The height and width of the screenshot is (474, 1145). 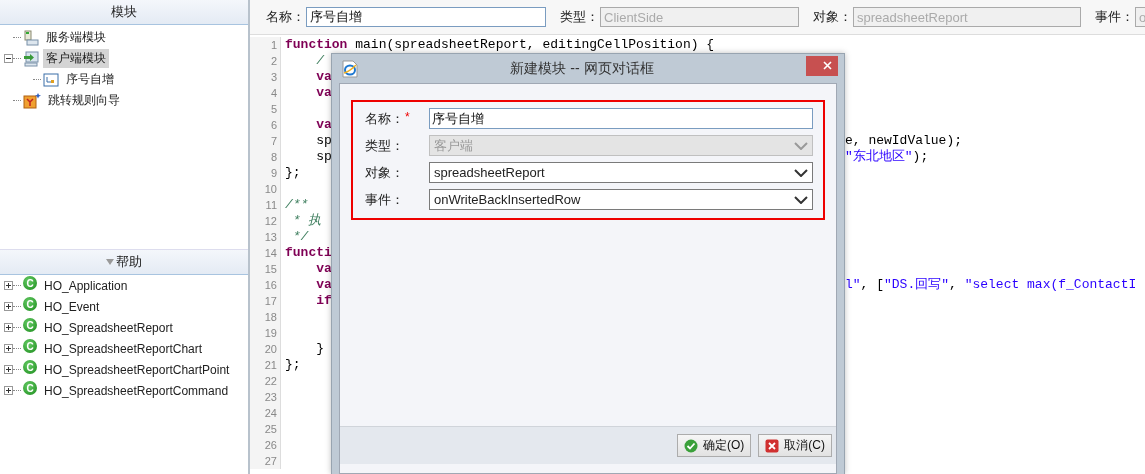 What do you see at coordinates (123, 348) in the screenshot?
I see `help-item: HO_SpreadsheetReportChart` at bounding box center [123, 348].